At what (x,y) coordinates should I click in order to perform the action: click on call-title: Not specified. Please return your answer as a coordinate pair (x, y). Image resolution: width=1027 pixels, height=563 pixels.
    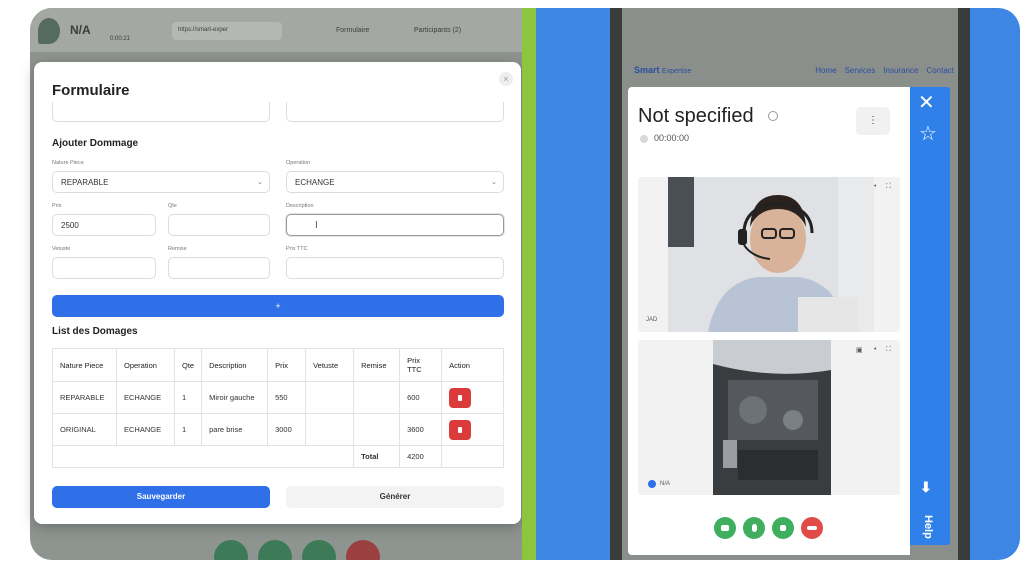
    Looking at the image, I should click on (696, 116).